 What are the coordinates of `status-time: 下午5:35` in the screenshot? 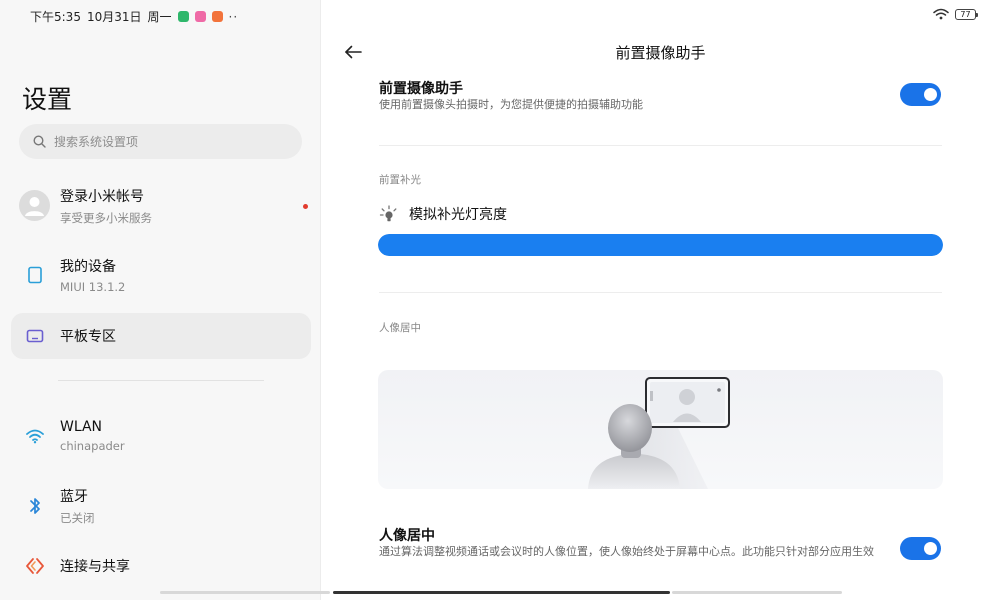 It's located at (55, 17).